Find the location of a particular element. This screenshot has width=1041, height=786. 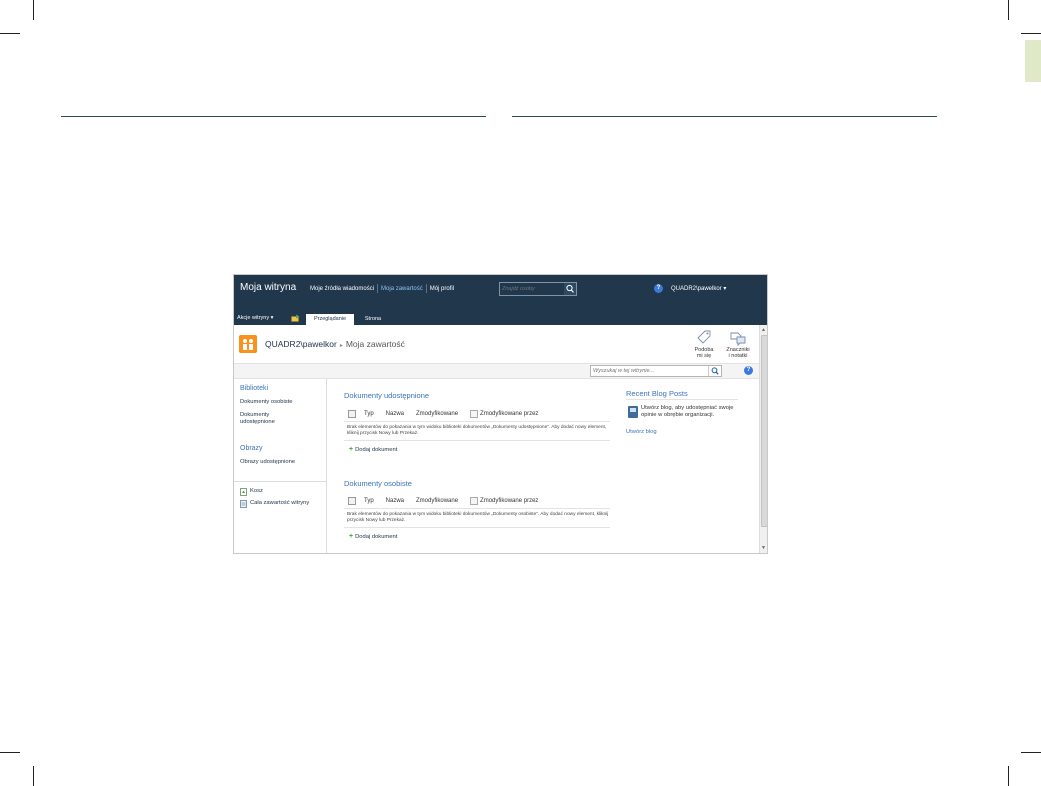

personal-add-document-link: + Dodaj dokument is located at coordinates (373, 536).